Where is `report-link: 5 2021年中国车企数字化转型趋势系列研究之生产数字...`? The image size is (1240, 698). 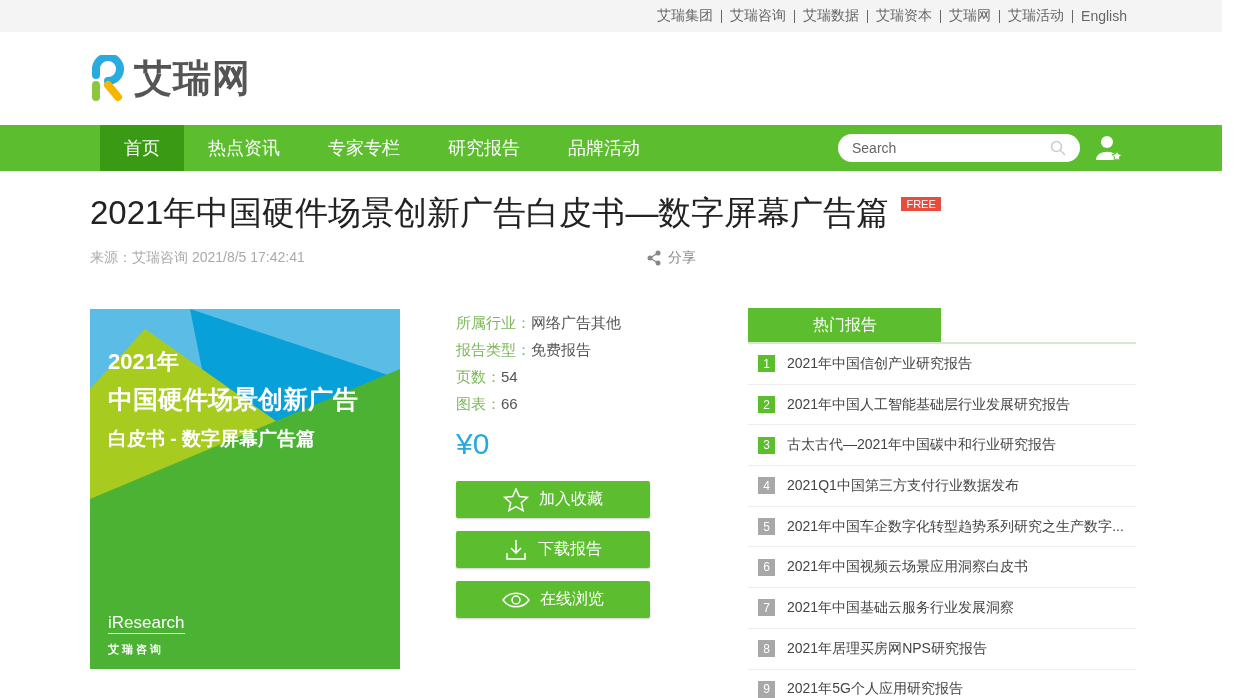 report-link: 5 2021年中国车企数字化转型趋势系列研究之生产数字... is located at coordinates (942, 527).